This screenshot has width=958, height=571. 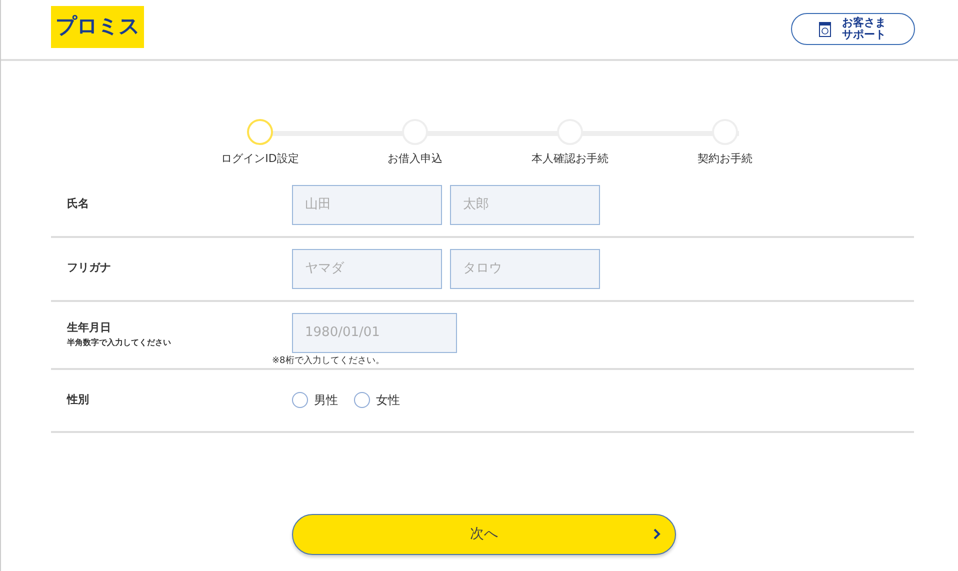 What do you see at coordinates (78, 204) in the screenshot?
I see `field-label: 氏名` at bounding box center [78, 204].